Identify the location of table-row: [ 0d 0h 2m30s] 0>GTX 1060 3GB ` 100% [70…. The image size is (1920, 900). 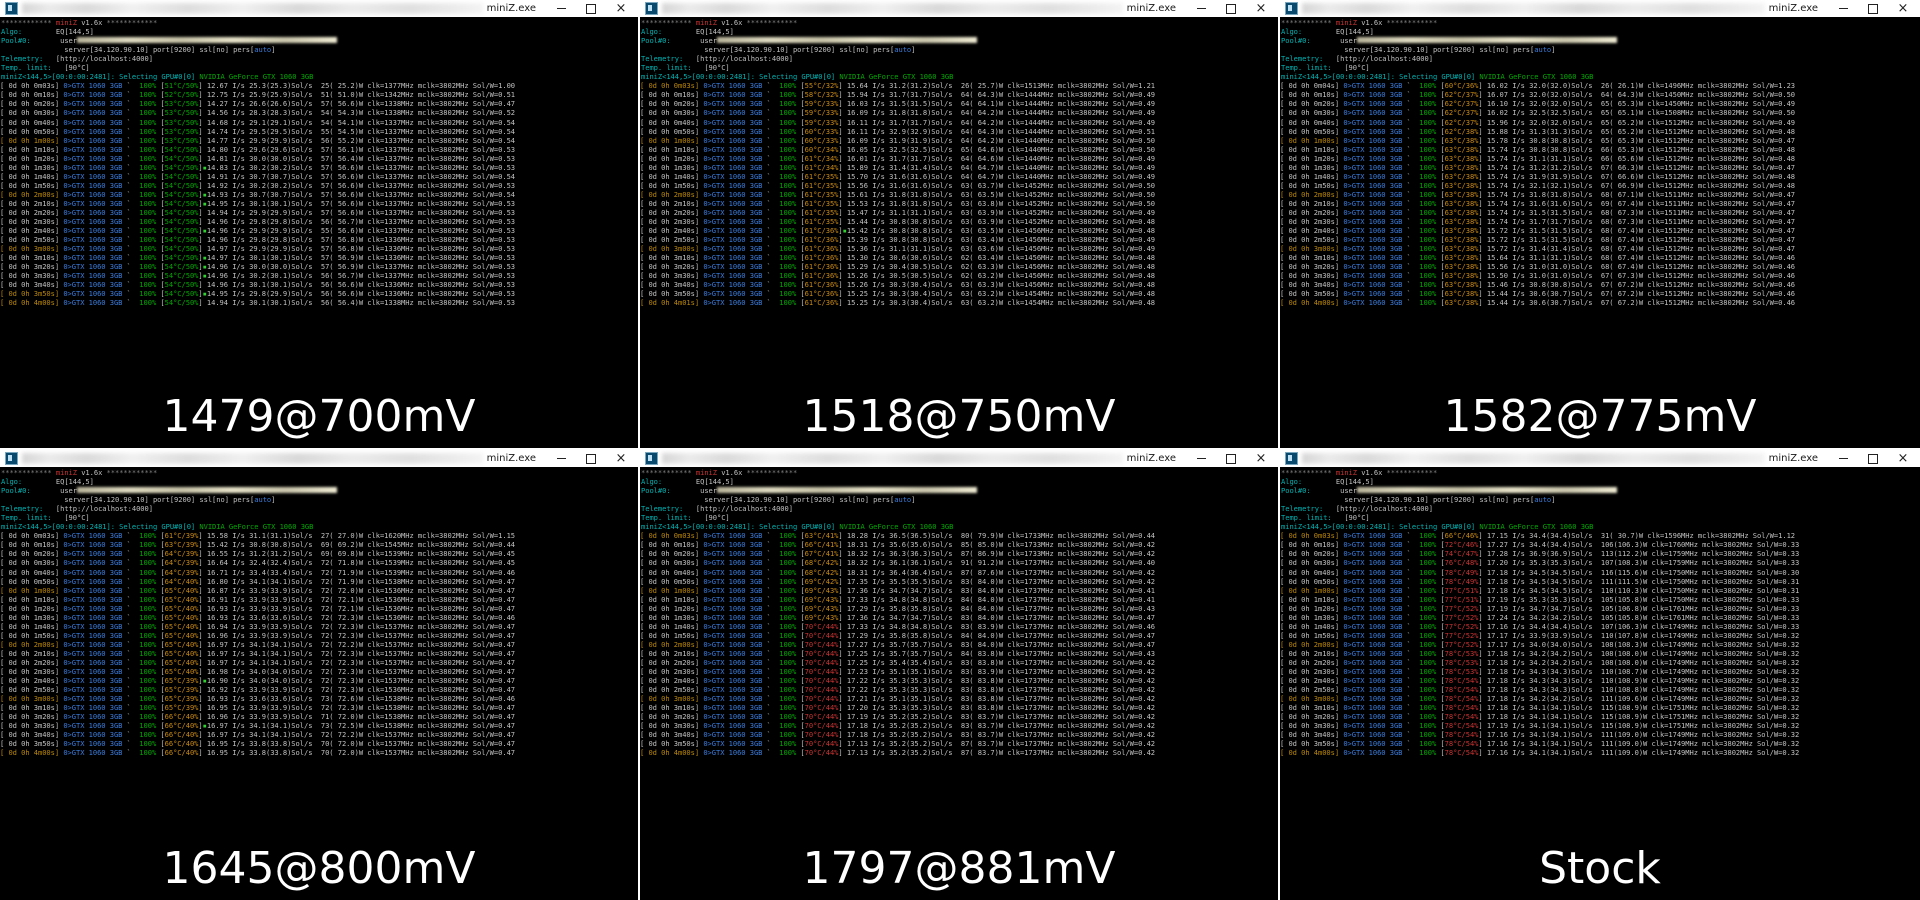
(898, 672).